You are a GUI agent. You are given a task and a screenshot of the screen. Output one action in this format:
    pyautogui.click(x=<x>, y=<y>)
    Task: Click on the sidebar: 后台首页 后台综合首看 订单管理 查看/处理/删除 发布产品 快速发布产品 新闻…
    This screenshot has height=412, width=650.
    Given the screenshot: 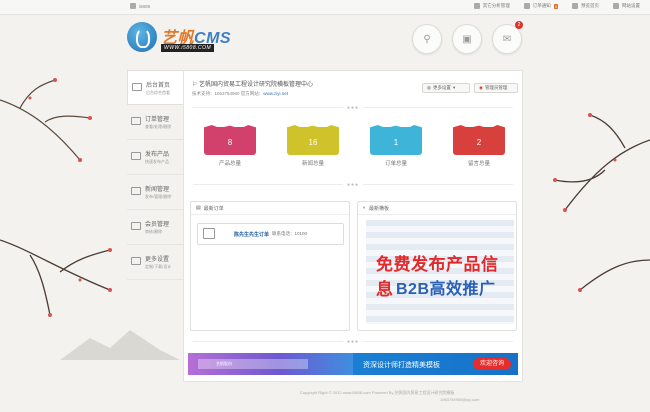 What is the action you would take?
    pyautogui.click(x=155, y=175)
    